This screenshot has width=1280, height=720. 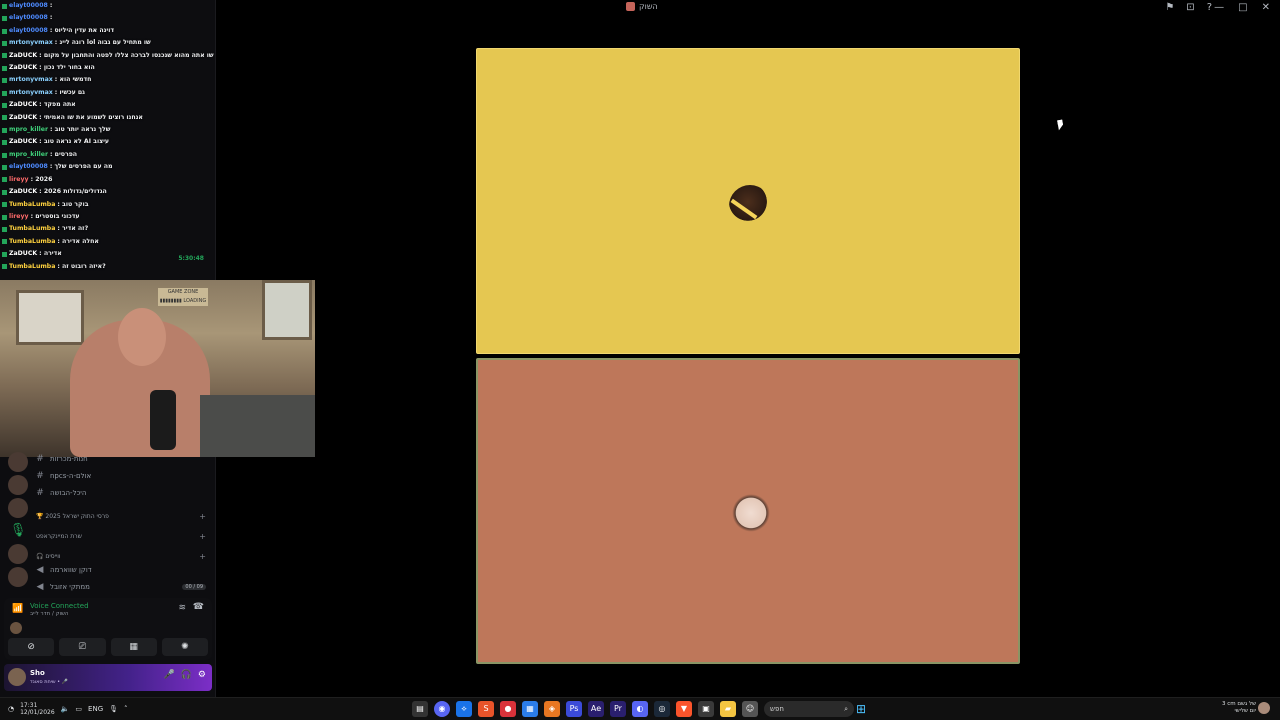 I want to click on activities-button: ▦, so click(x=133, y=647).